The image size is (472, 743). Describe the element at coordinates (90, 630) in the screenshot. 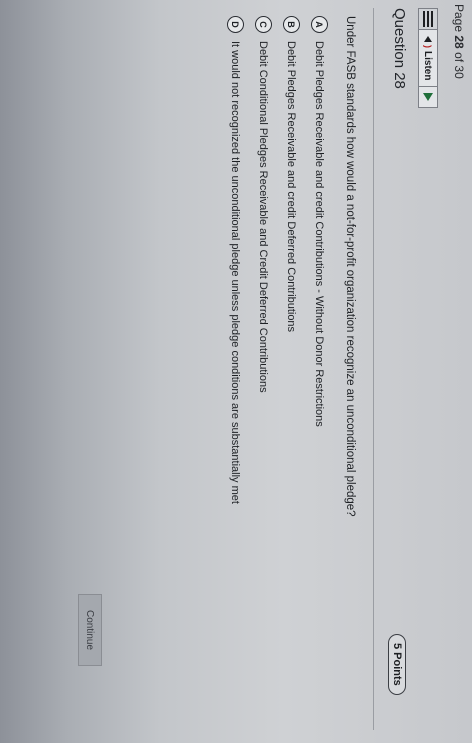

I see `continue-button: Continue` at that location.